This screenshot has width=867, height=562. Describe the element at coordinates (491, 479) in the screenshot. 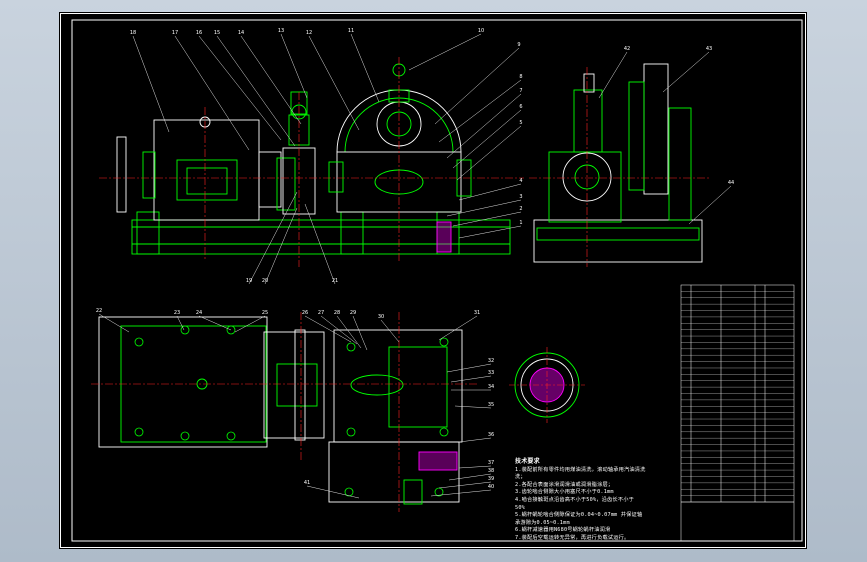

I see `plan-callout: 39` at that location.